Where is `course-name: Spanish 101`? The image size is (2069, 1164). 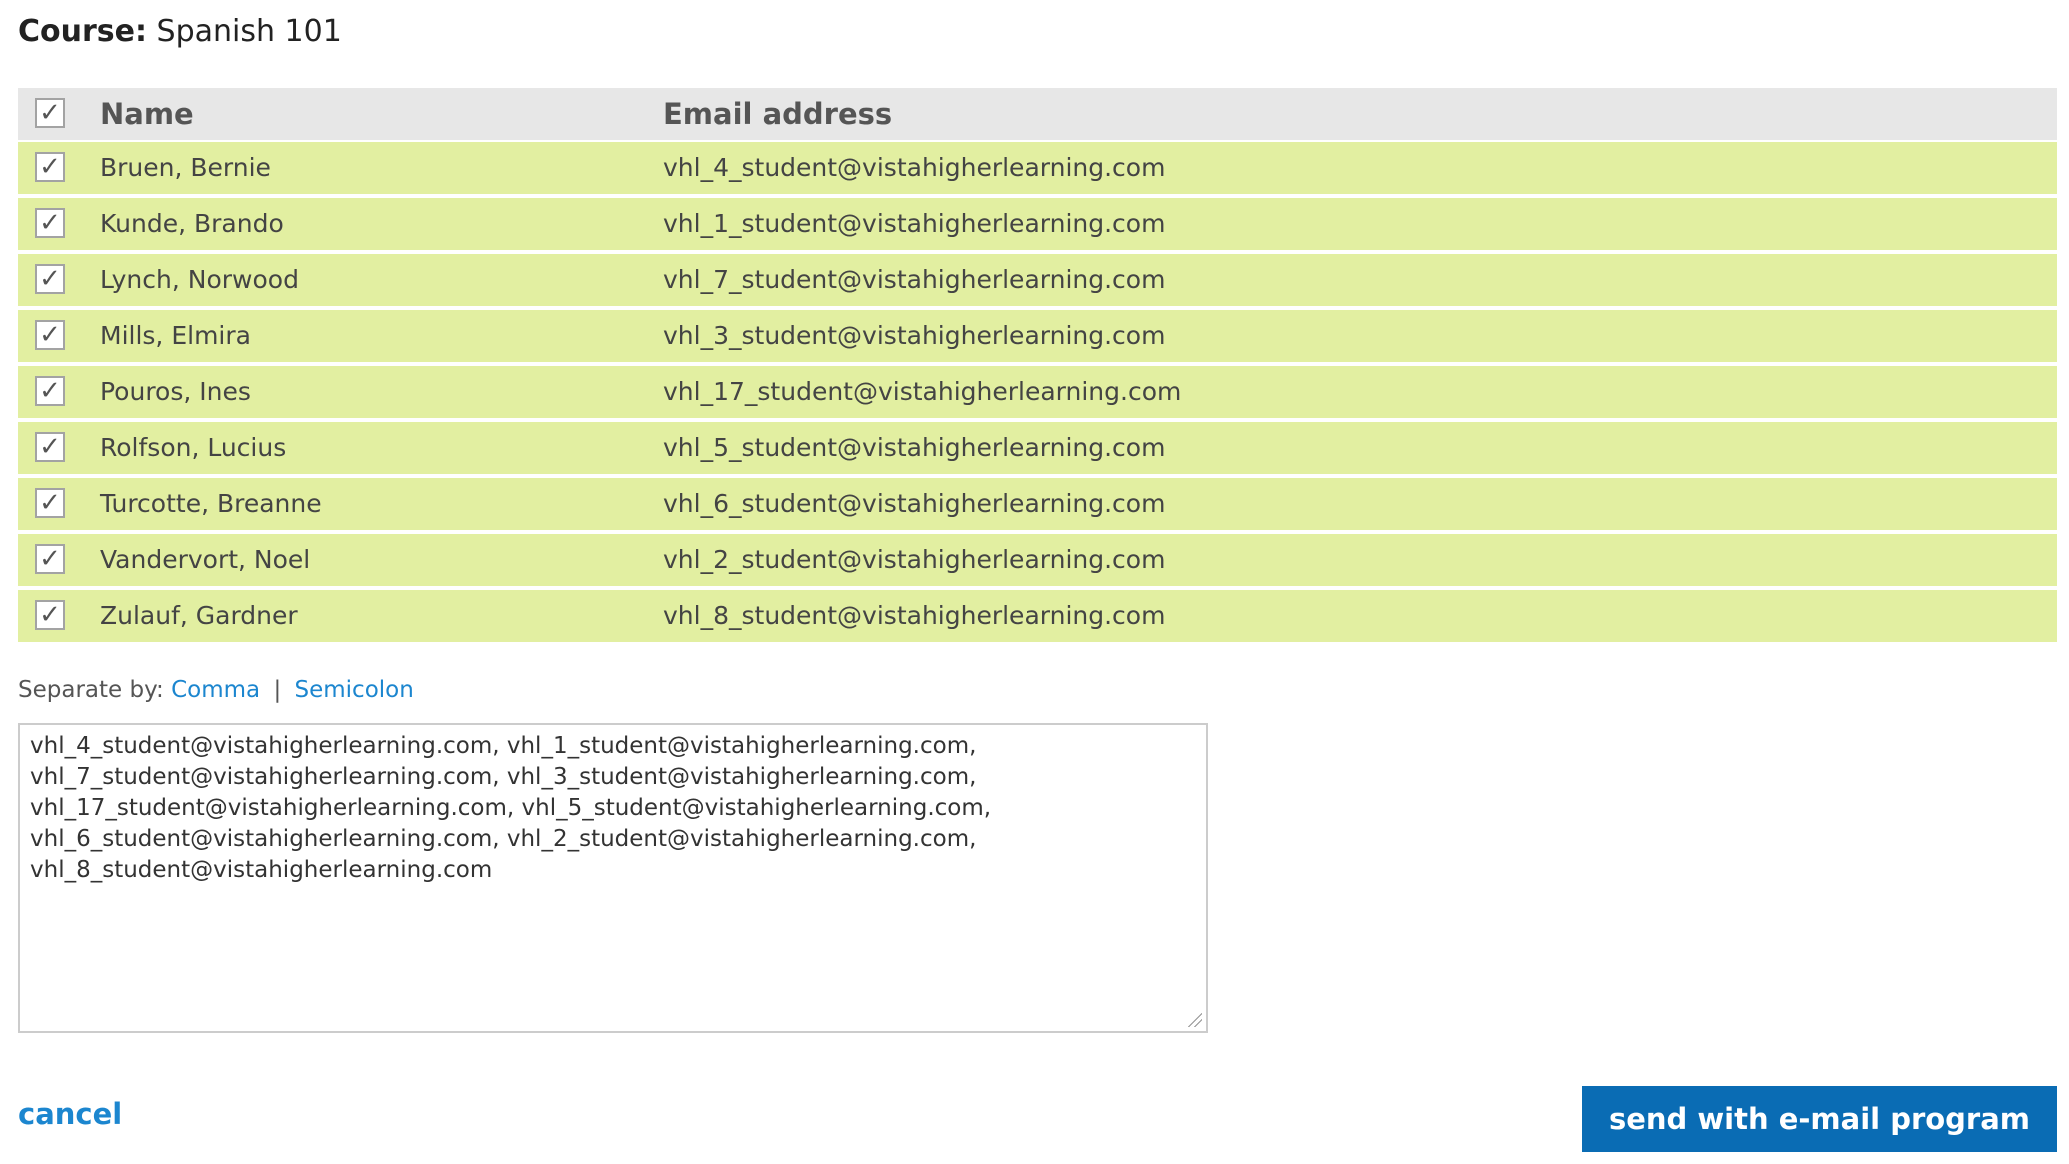 course-name: Spanish 101 is located at coordinates (249, 31).